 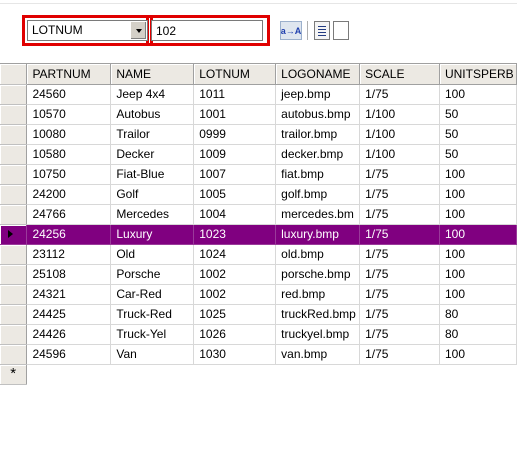 What do you see at coordinates (399, 74) in the screenshot?
I see `column-header-scale: SCALE` at bounding box center [399, 74].